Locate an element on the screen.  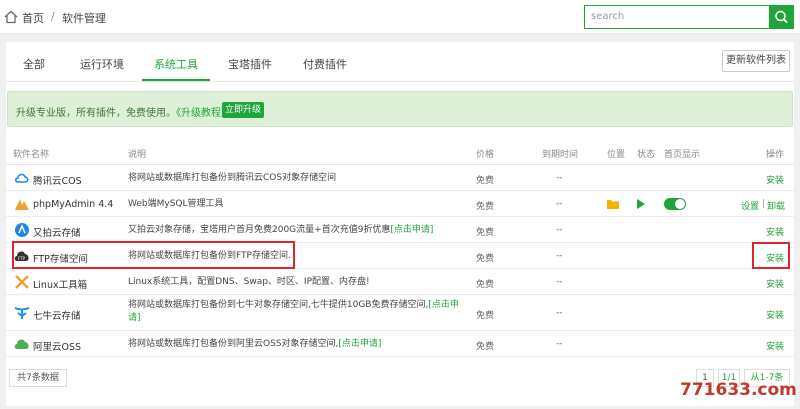
header-action: 操作 is located at coordinates (775, 155).